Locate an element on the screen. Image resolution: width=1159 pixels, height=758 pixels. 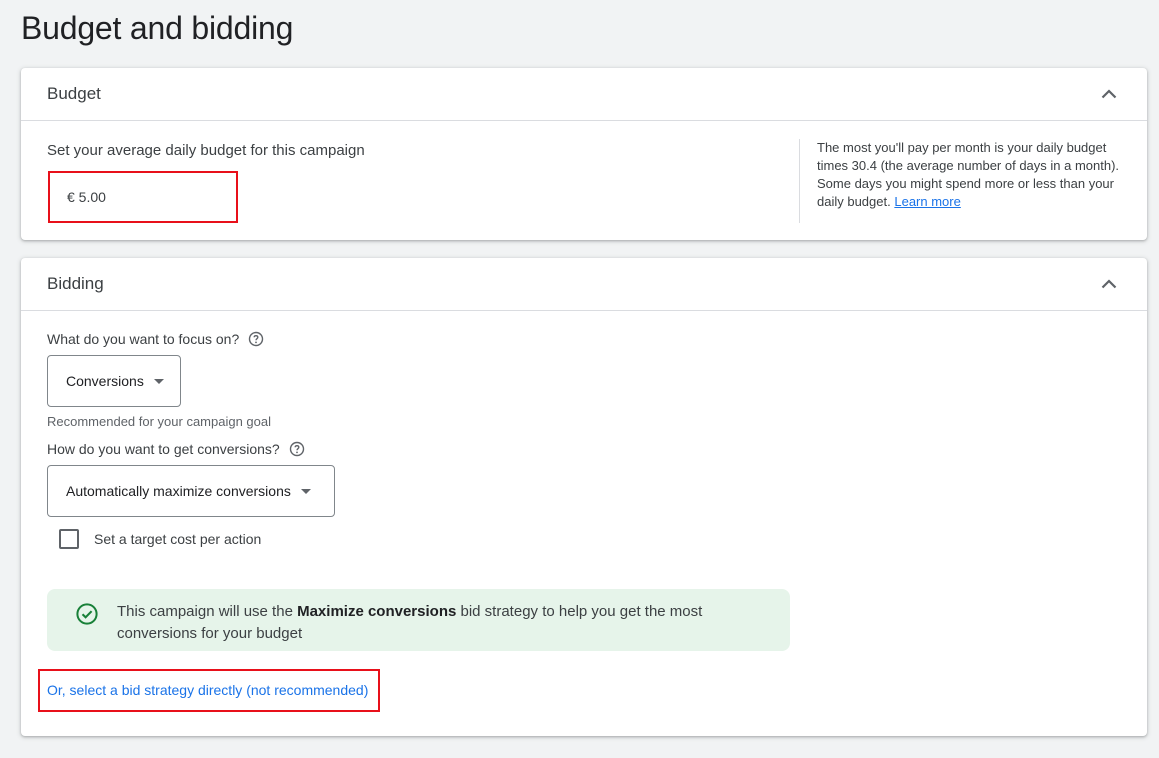
target-cpa-checkbox is located at coordinates (69, 539).